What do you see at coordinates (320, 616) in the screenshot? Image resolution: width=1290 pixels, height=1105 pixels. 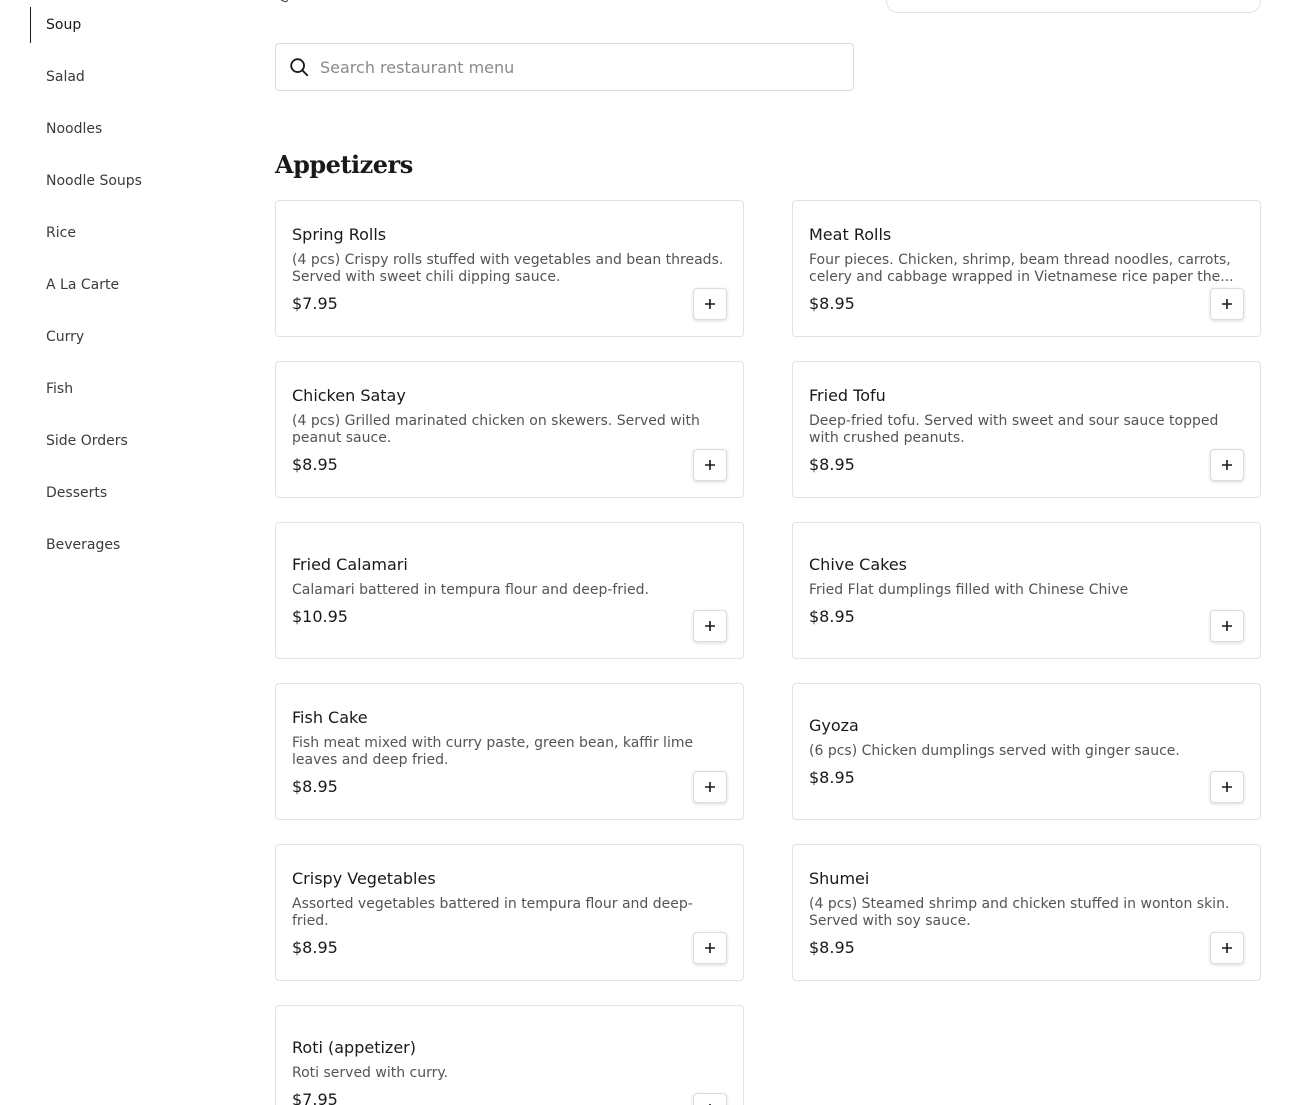 I see `item-price: $10.95` at bounding box center [320, 616].